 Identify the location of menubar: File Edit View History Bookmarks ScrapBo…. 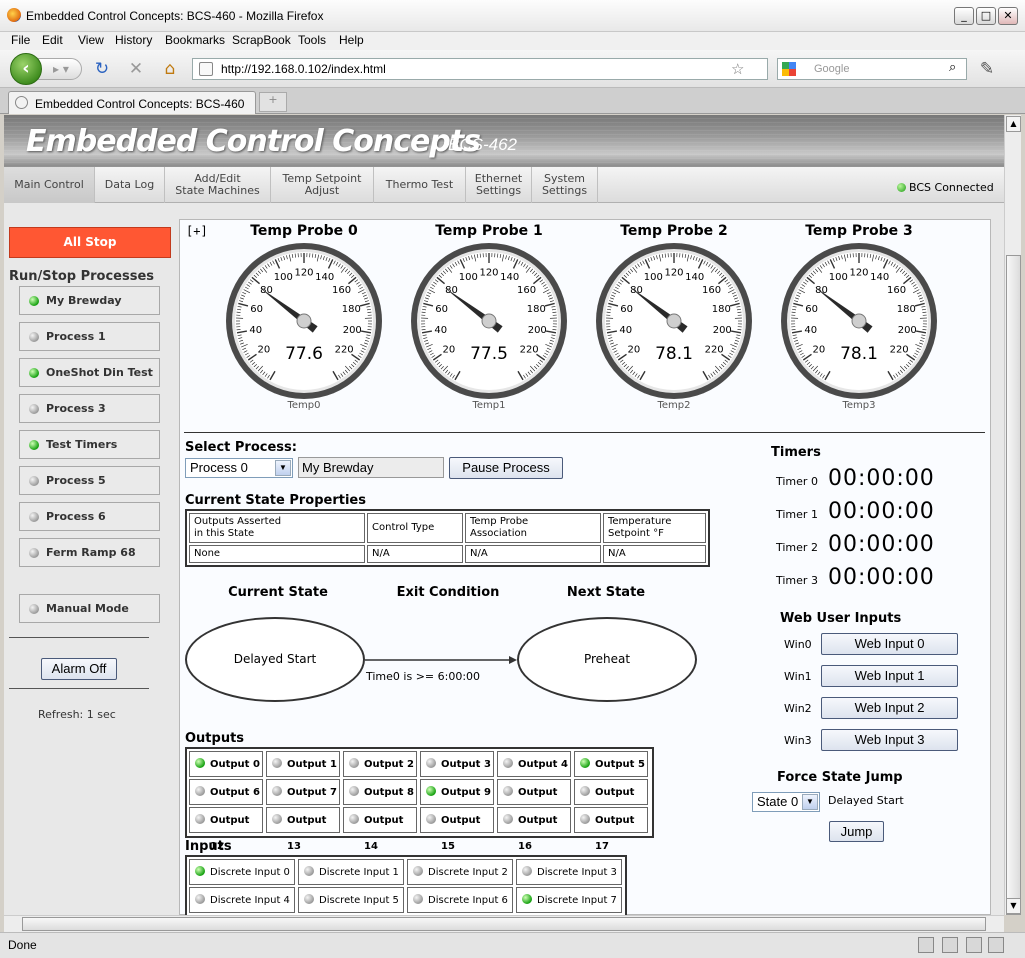
(512, 41).